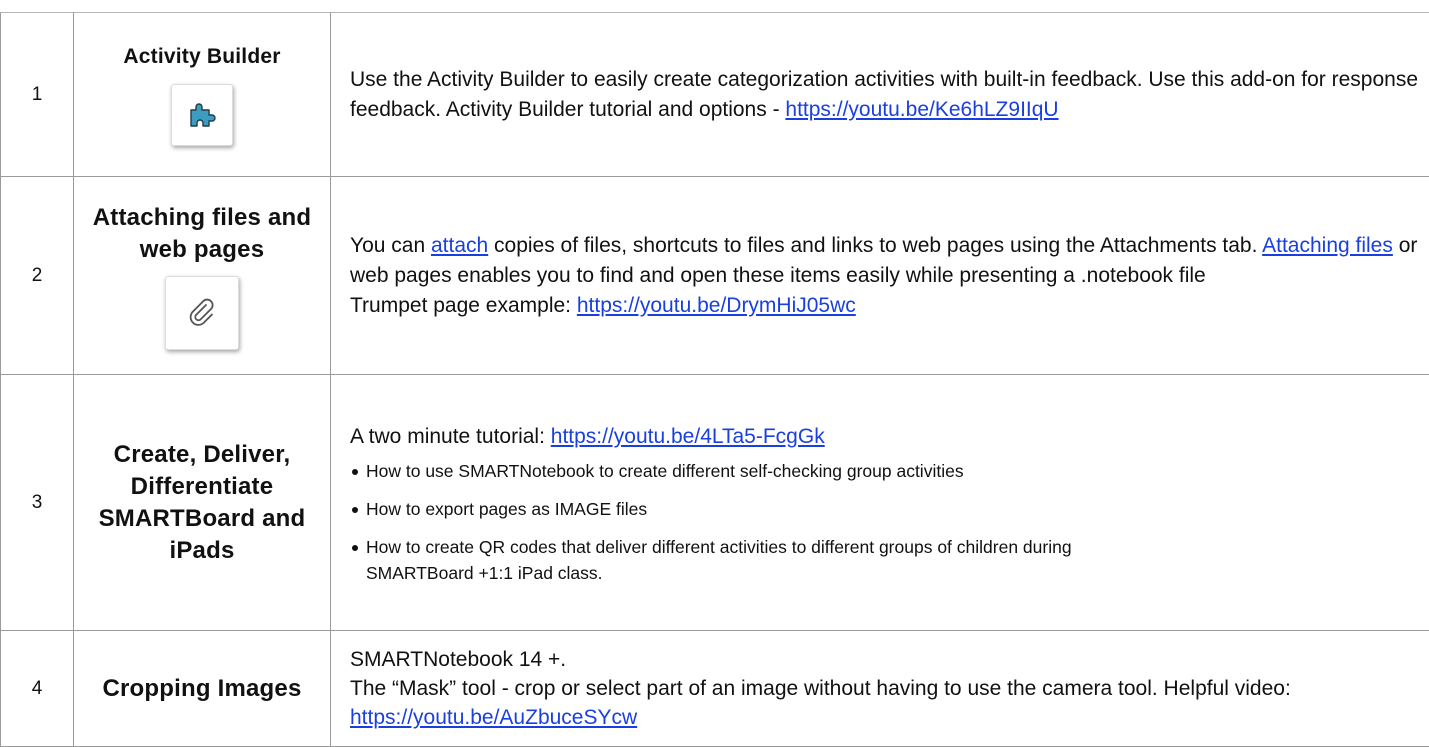 The width and height of the screenshot is (1429, 747). What do you see at coordinates (886, 509) in the screenshot?
I see `list-item: How to export pages as IMAGE files` at bounding box center [886, 509].